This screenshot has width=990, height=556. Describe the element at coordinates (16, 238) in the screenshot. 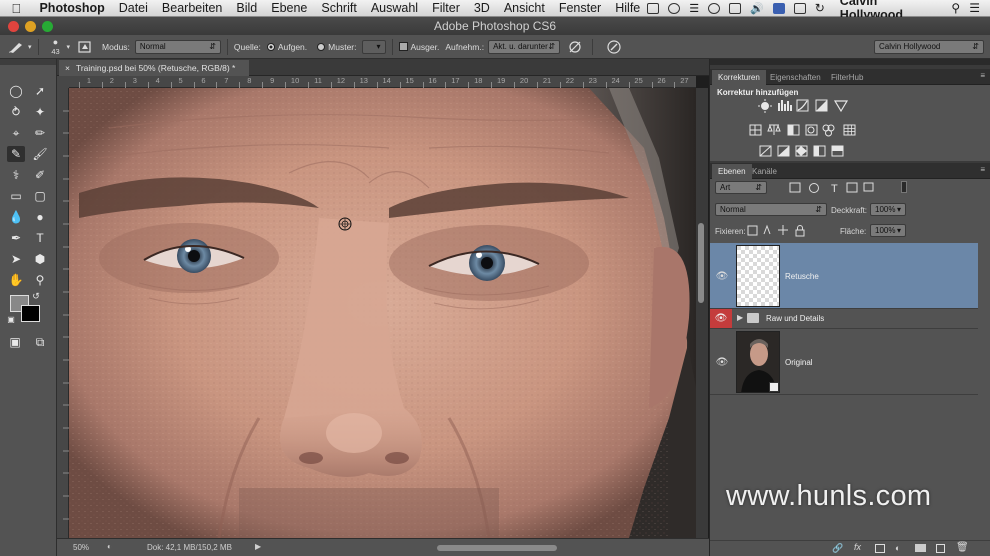

I see `pen-tool-icon: ✒` at that location.